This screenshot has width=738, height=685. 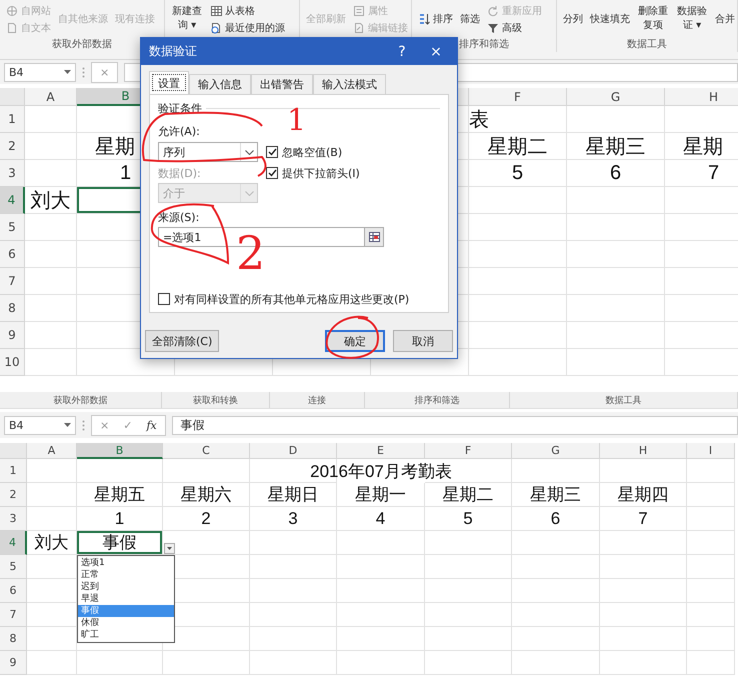 What do you see at coordinates (317, 400) in the screenshot?
I see `group-label: 连接` at bounding box center [317, 400].